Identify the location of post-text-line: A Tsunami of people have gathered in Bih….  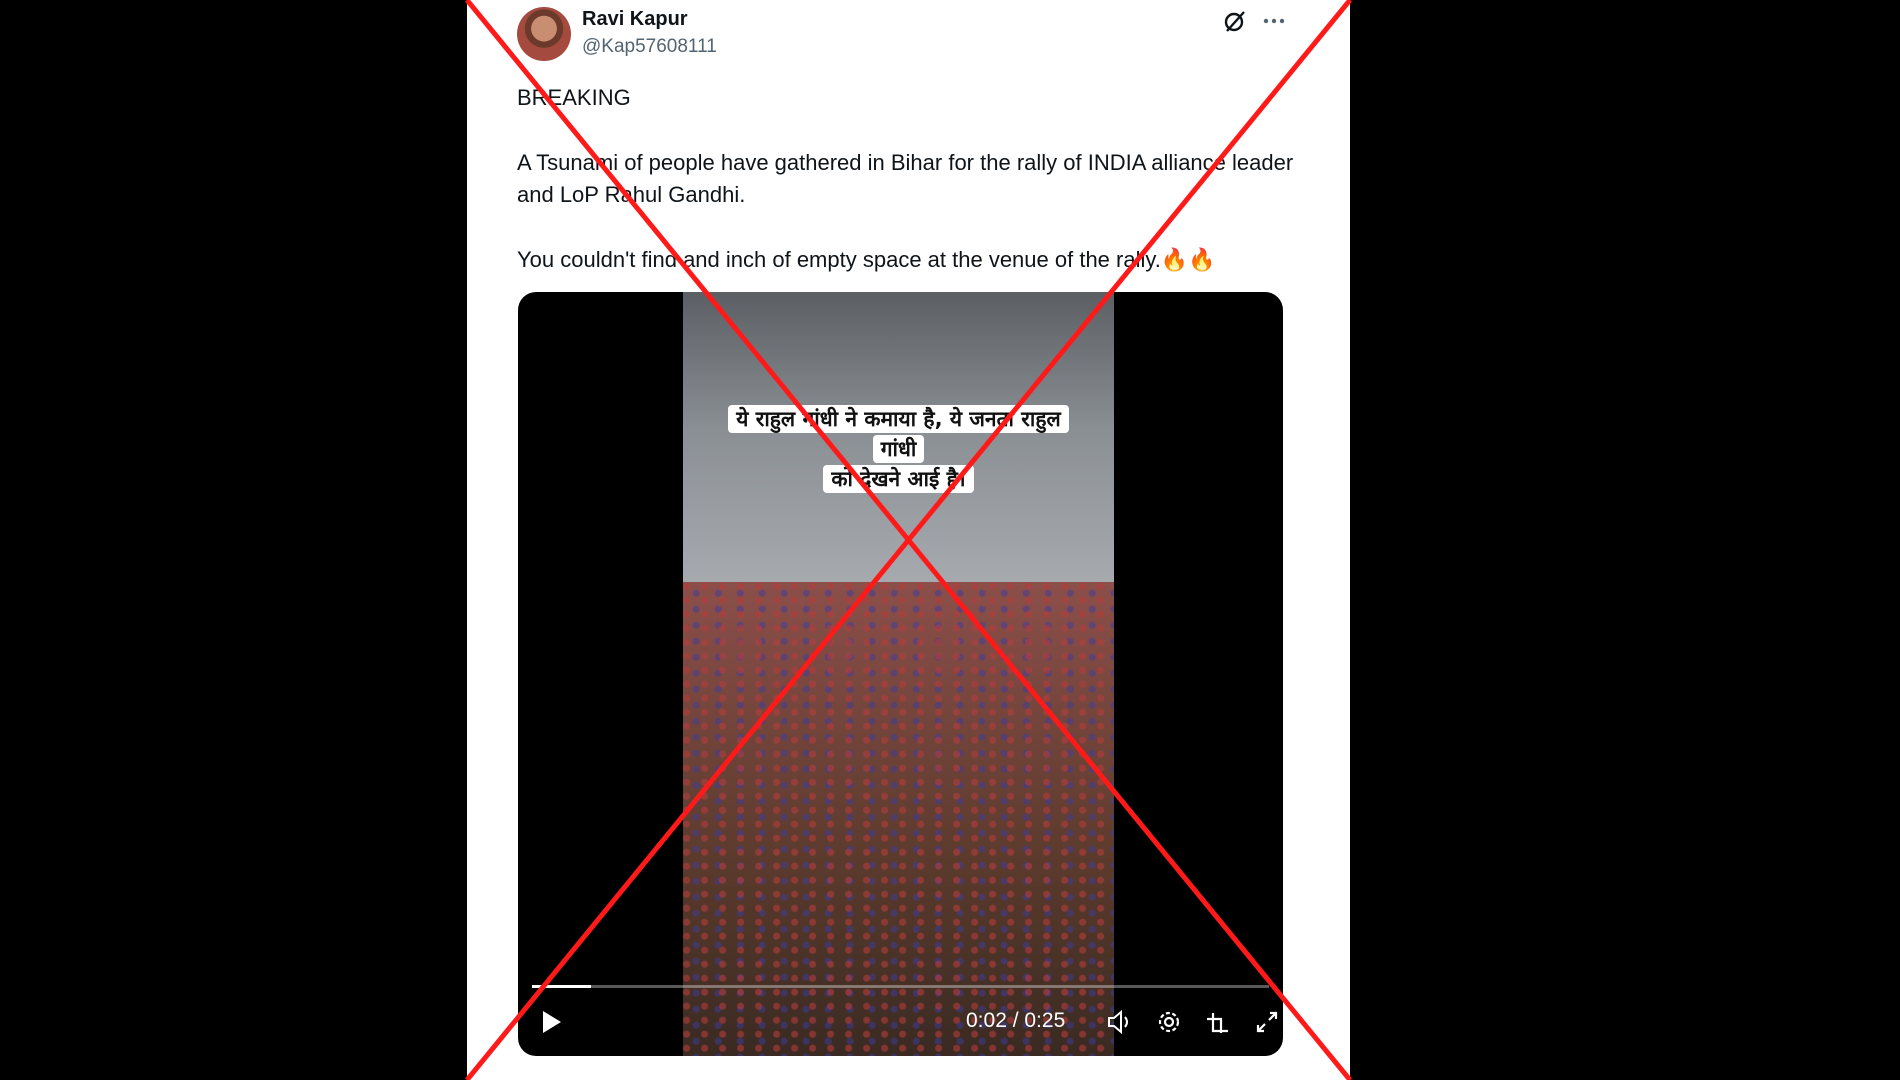
(905, 178).